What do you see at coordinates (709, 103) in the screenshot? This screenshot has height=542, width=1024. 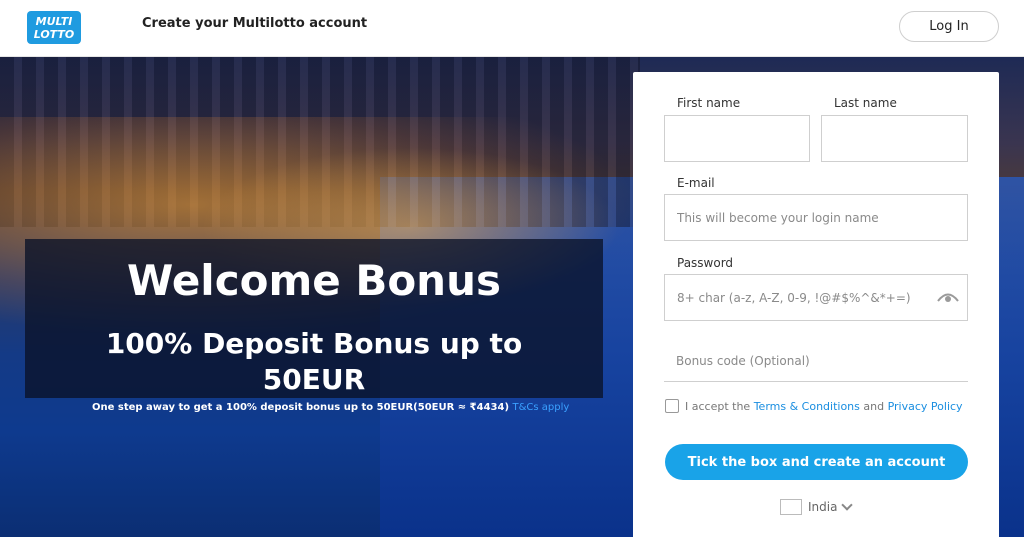 I see `first-name-label: First name` at bounding box center [709, 103].